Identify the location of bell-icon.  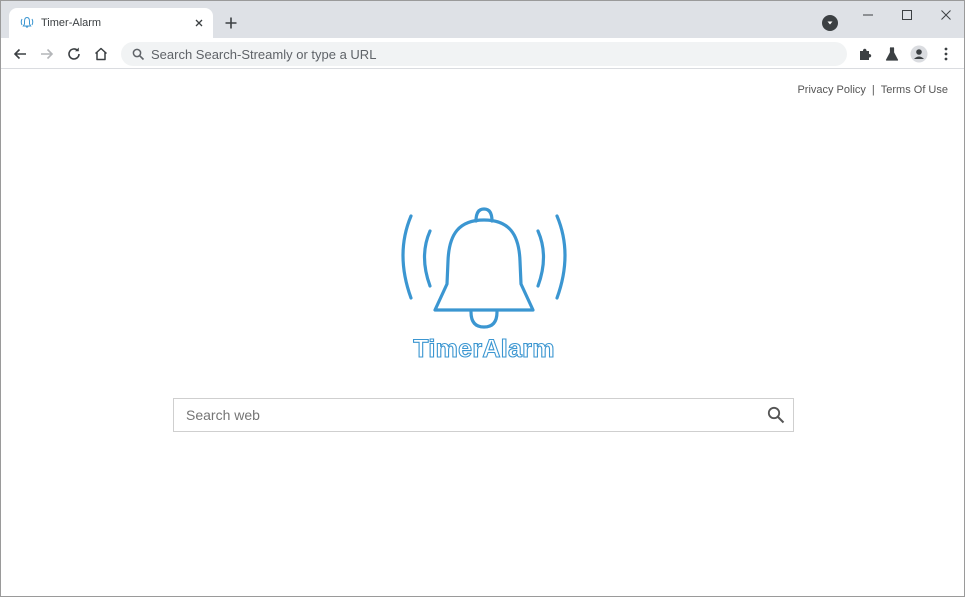
(27, 23).